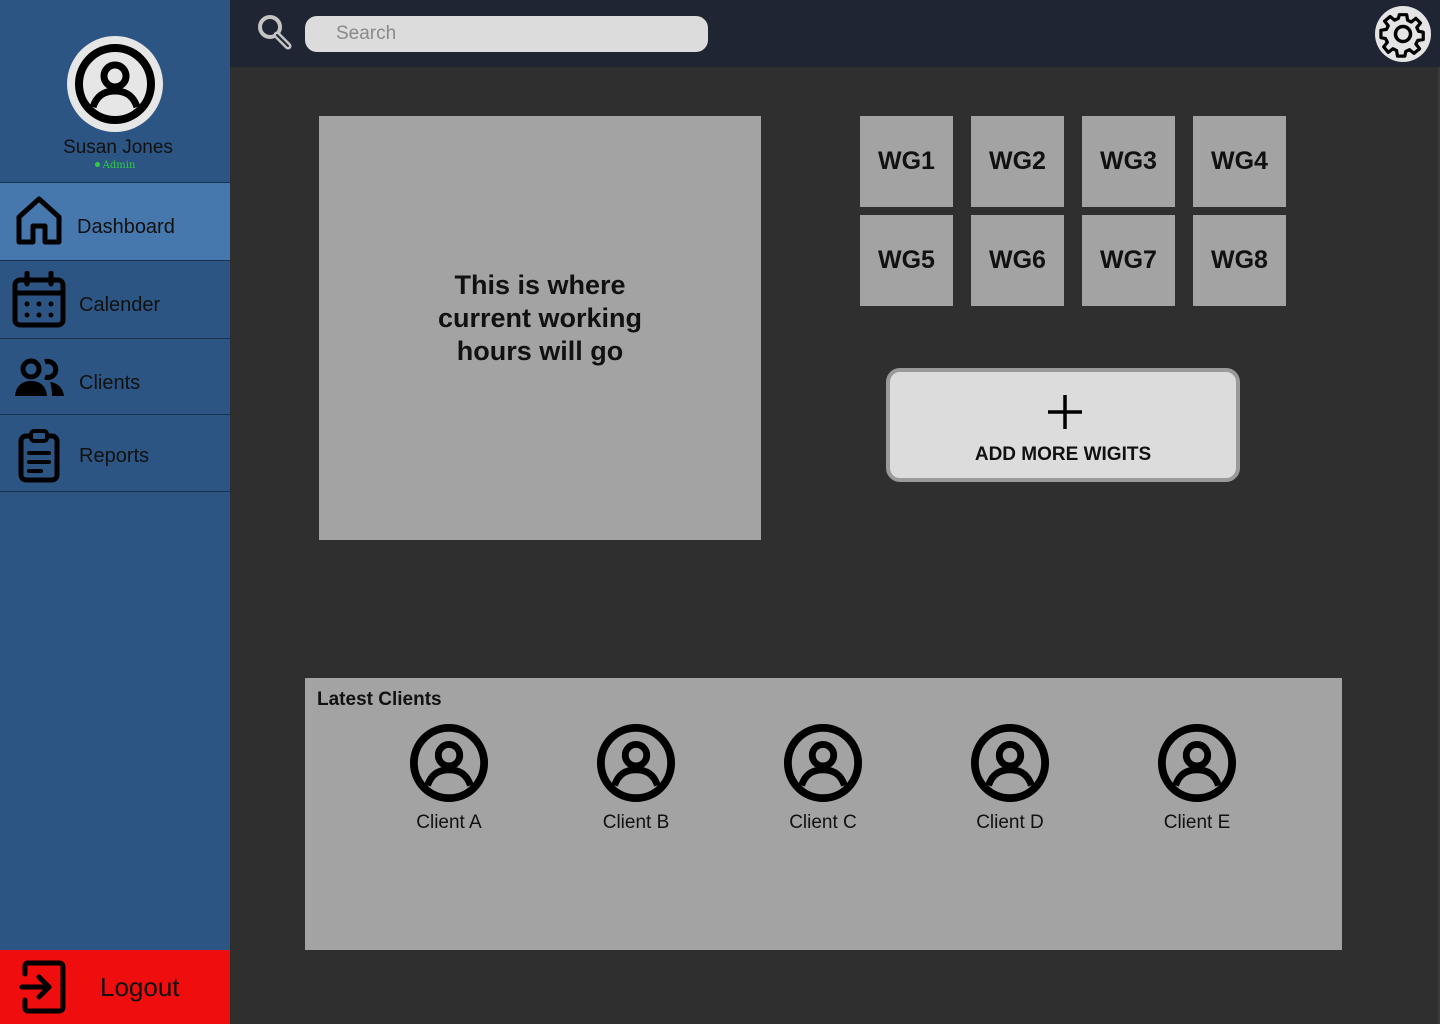 Image resolution: width=1440 pixels, height=1024 pixels. What do you see at coordinates (1010, 822) in the screenshot?
I see `client-name: Client D` at bounding box center [1010, 822].